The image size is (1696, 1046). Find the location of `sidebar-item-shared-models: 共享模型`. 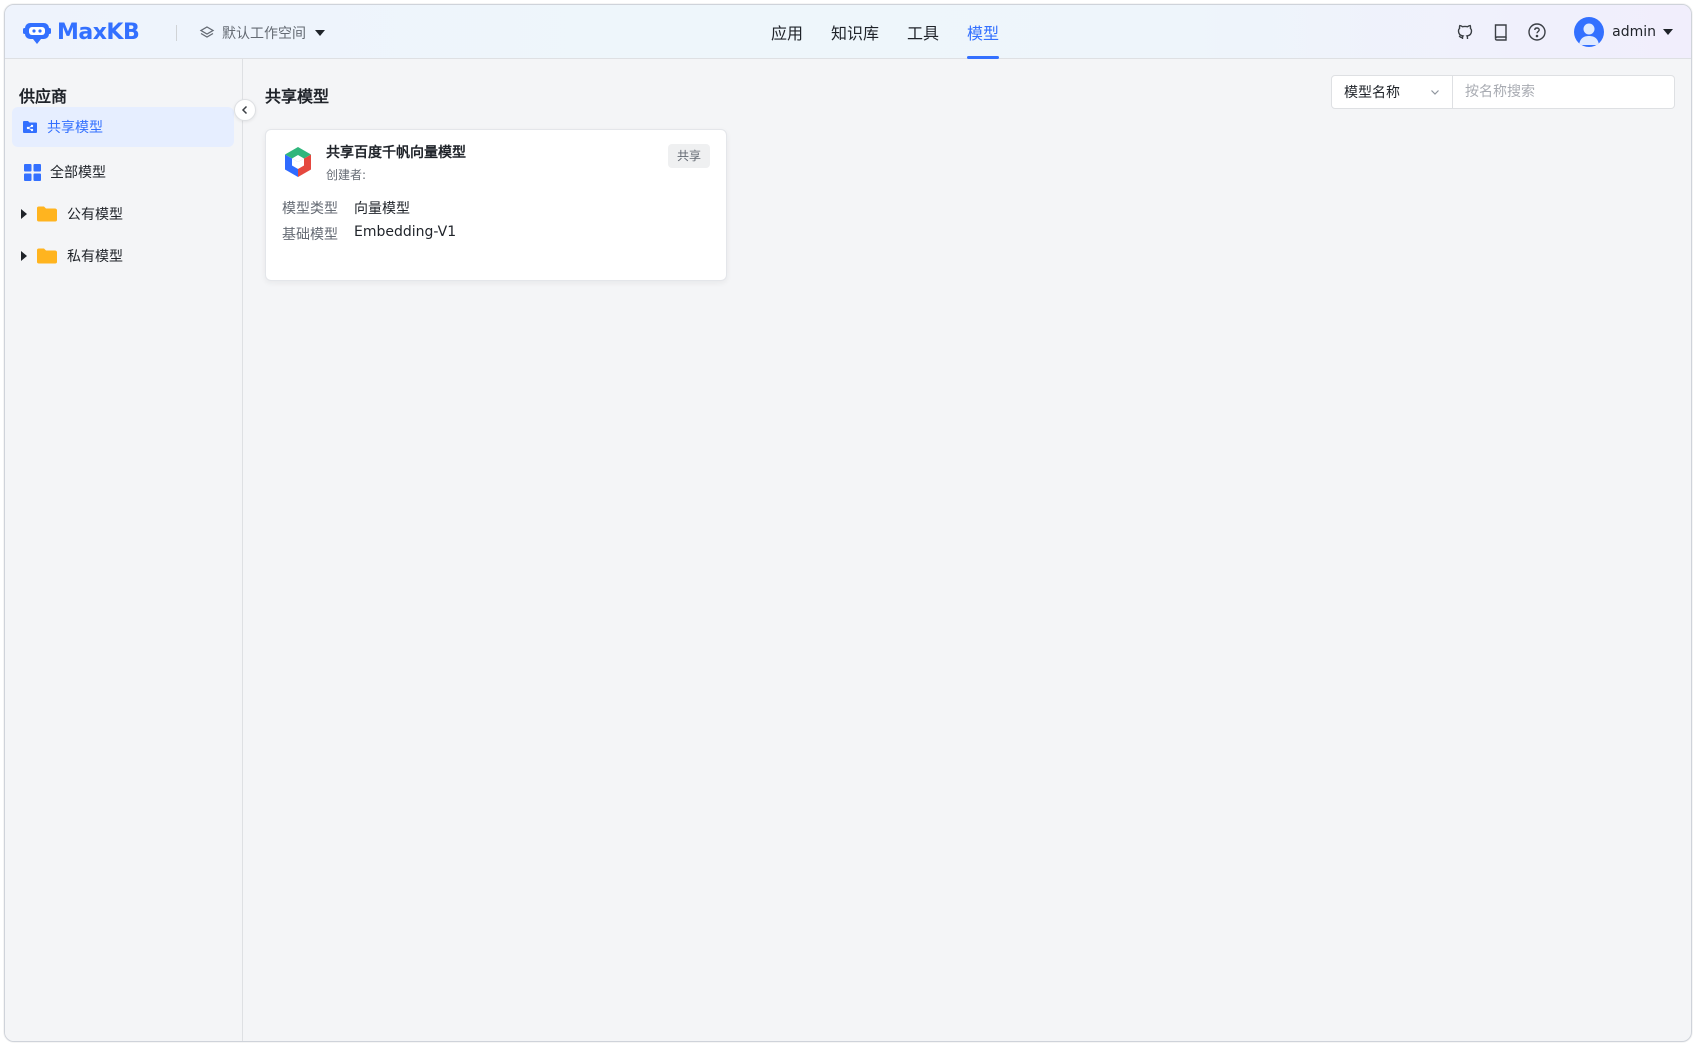

sidebar-item-shared-models: 共享模型 is located at coordinates (123, 127).